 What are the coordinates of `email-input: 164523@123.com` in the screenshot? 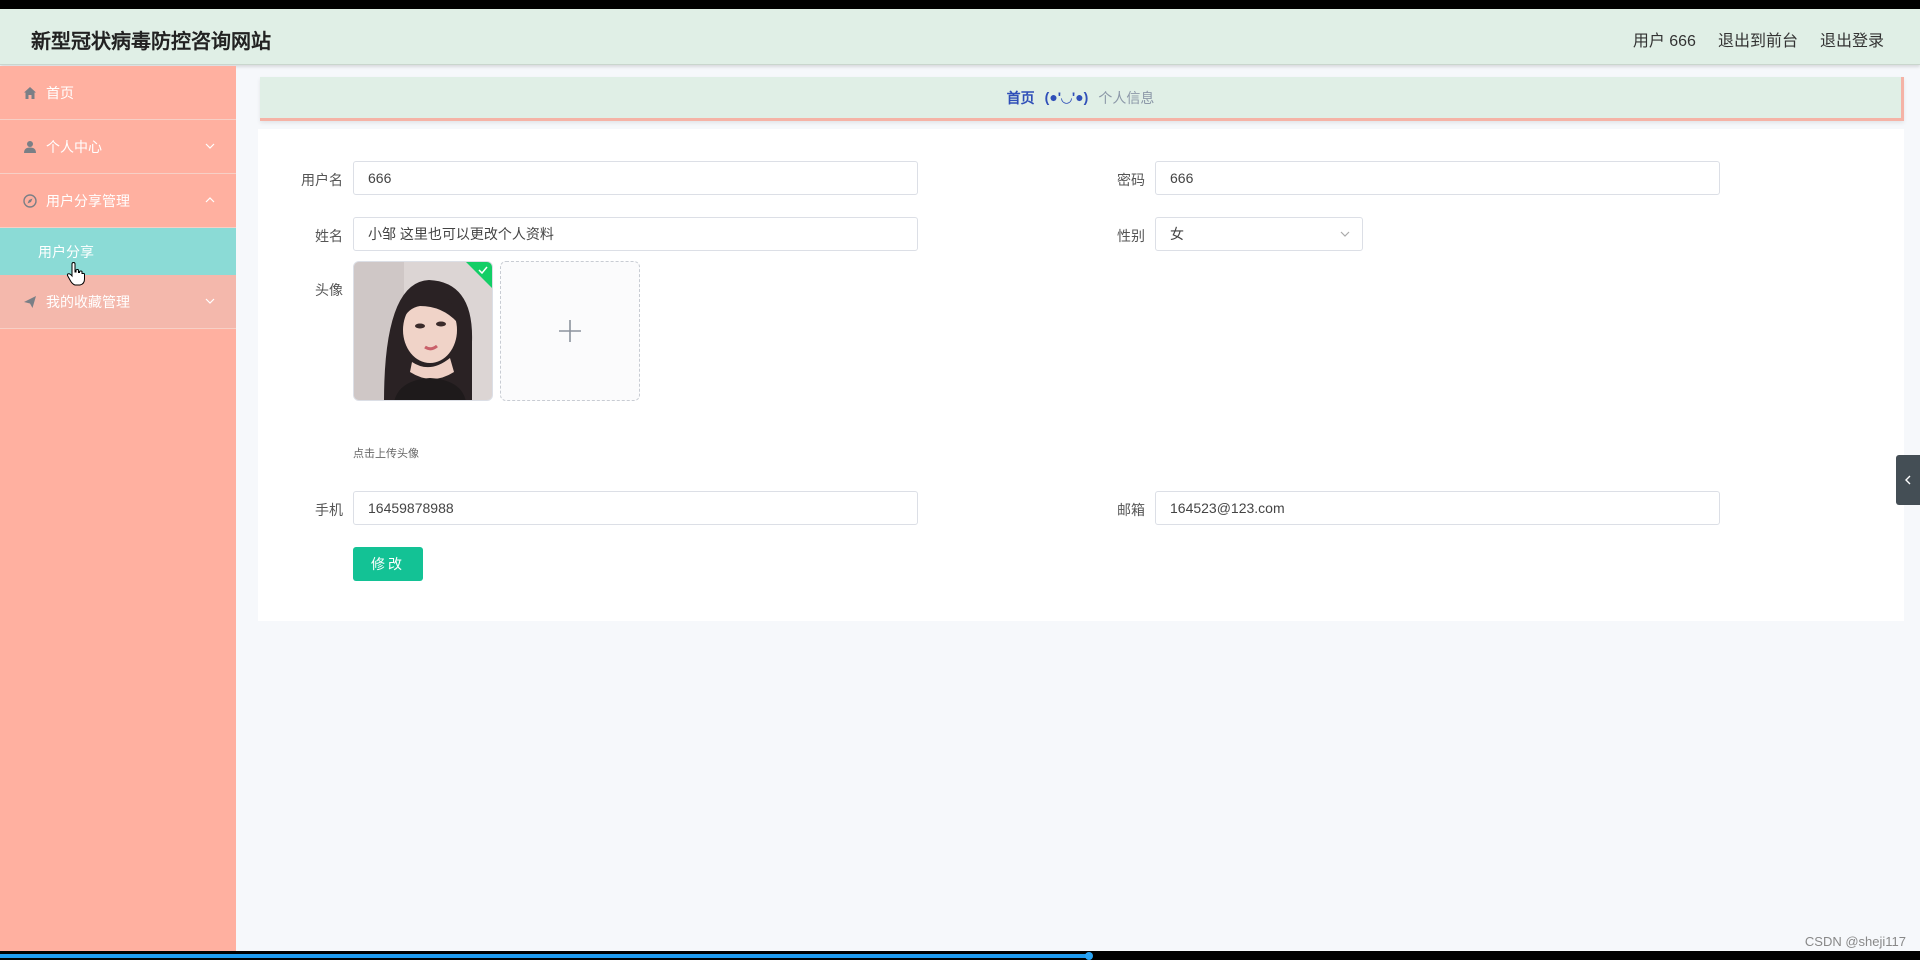 It's located at (1437, 508).